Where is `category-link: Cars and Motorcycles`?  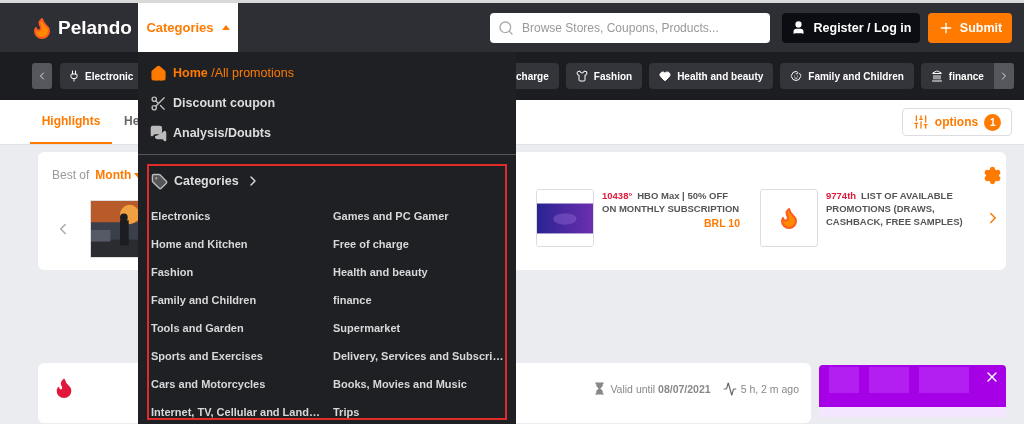 category-link: Cars and Motorcycles is located at coordinates (208, 384).